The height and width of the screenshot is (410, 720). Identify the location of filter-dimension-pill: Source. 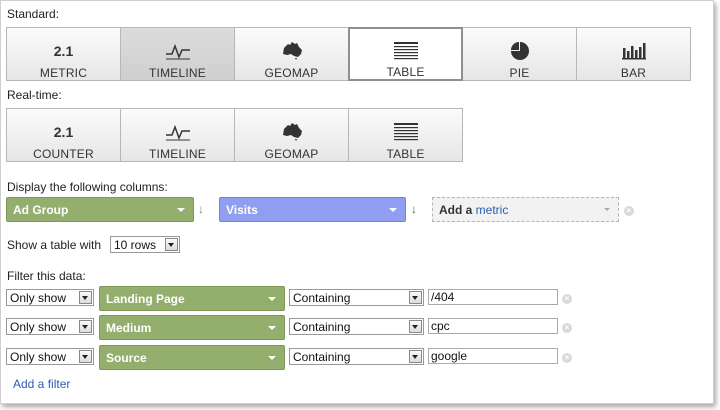
(192, 357).